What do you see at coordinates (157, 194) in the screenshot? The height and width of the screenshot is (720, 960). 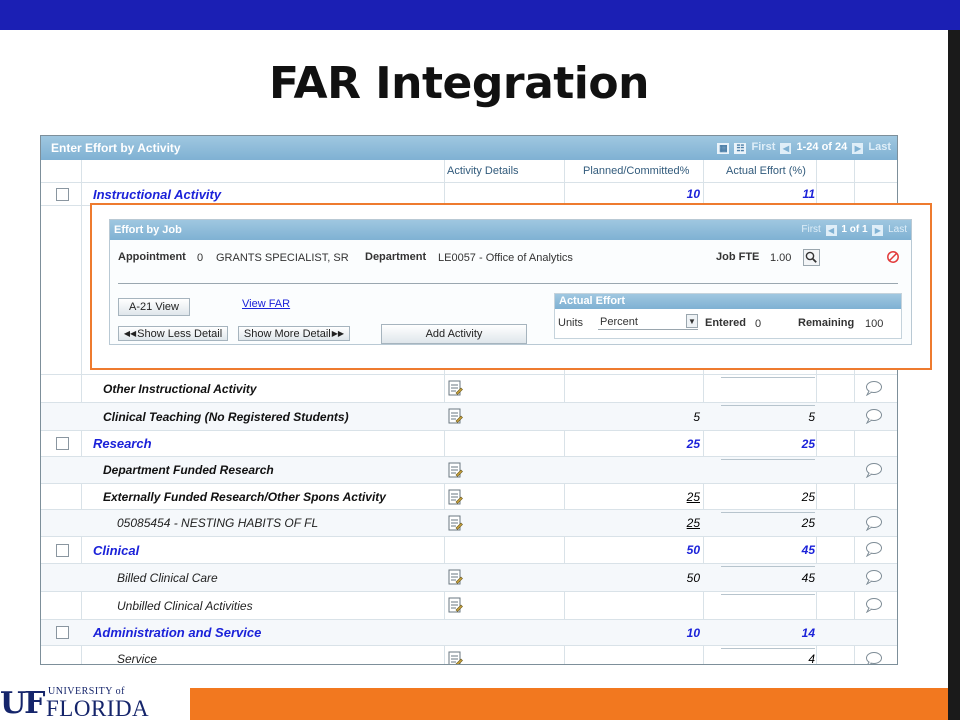 I see `row-label: Instructional Activity` at bounding box center [157, 194].